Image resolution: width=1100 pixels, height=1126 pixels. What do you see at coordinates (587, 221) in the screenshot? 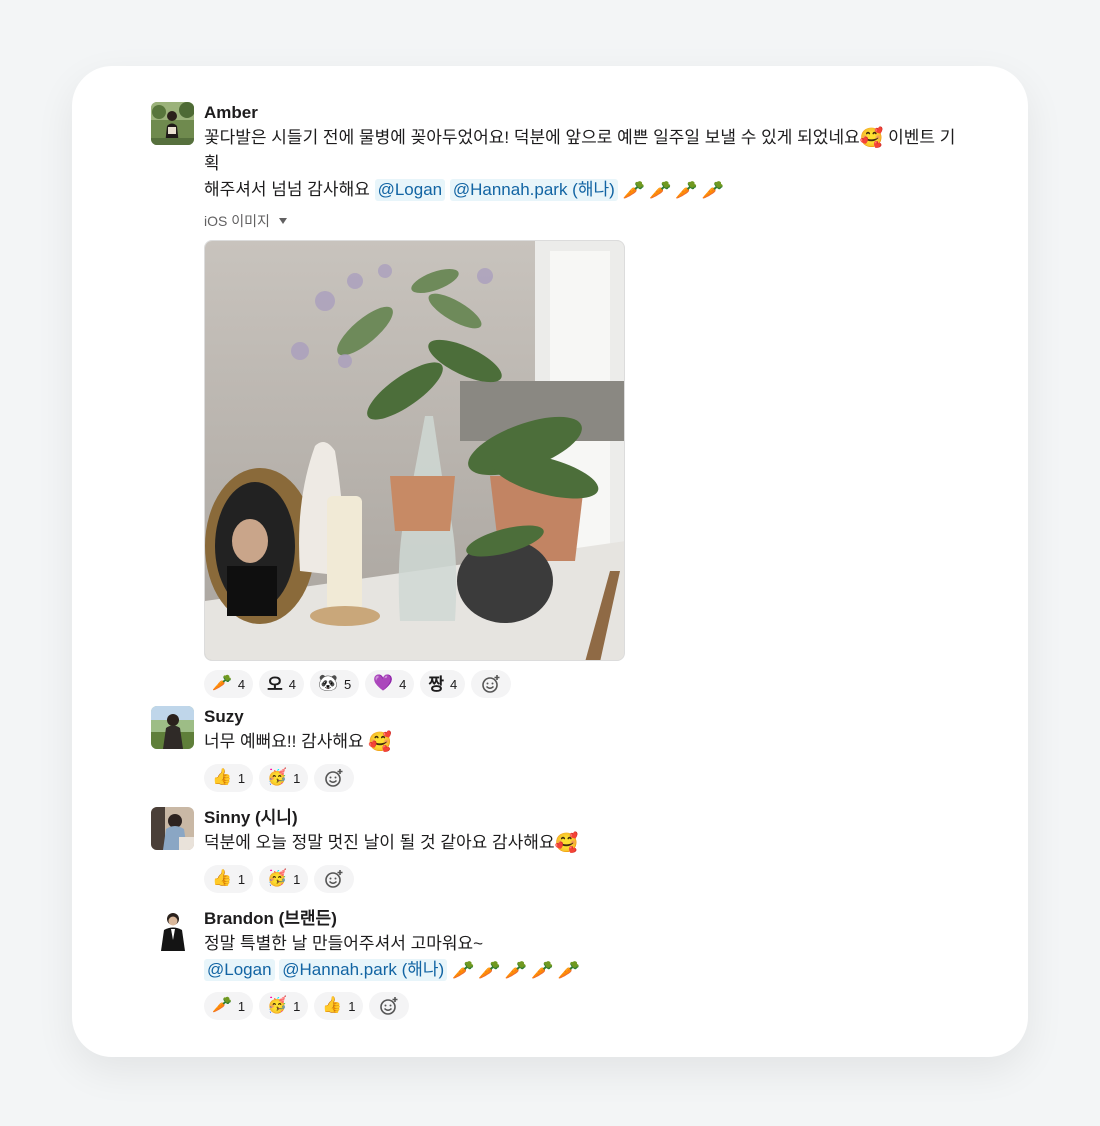
I see `attachment-toggle: iOS 이미지` at bounding box center [587, 221].